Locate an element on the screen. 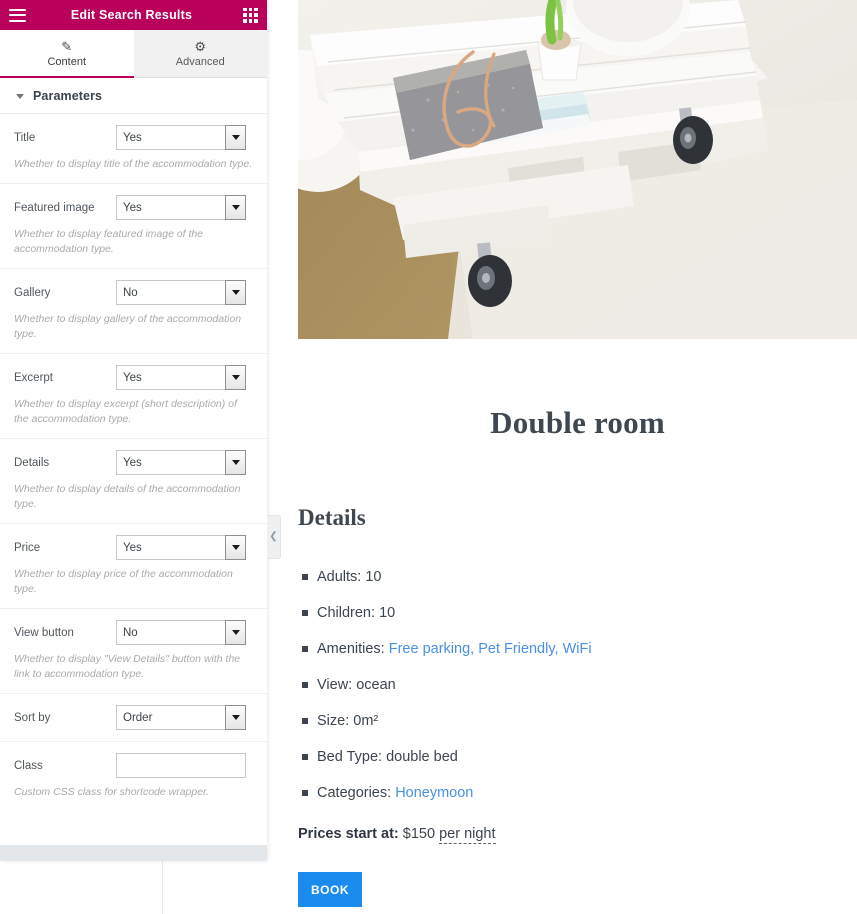  tab-content-label: Content is located at coordinates (67, 61).